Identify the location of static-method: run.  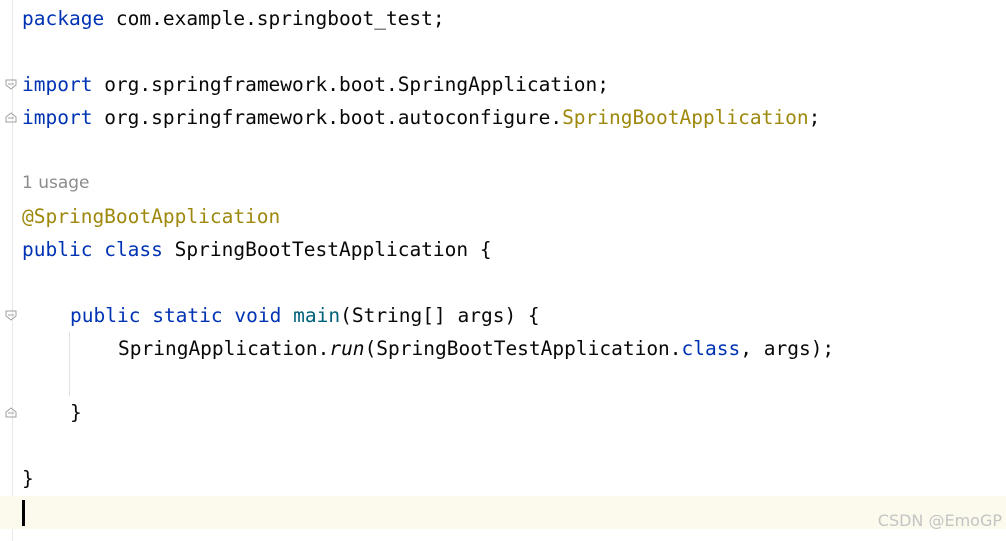
(347, 348).